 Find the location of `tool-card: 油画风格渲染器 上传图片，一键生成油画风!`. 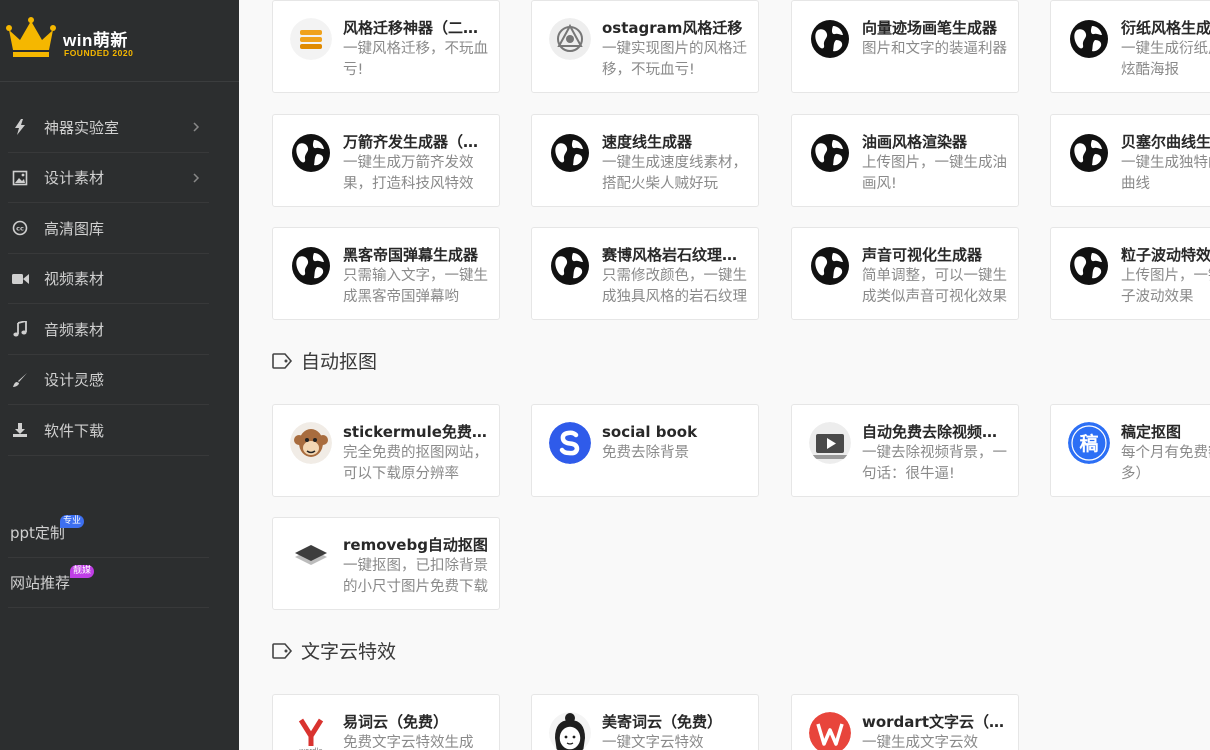

tool-card: 油画风格渲染器 上传图片，一键生成油画风! is located at coordinates (905, 160).